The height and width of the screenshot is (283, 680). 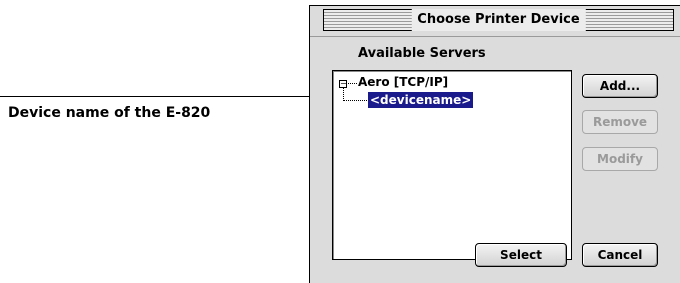 I want to click on remove-button-label: Remove, so click(x=620, y=122).